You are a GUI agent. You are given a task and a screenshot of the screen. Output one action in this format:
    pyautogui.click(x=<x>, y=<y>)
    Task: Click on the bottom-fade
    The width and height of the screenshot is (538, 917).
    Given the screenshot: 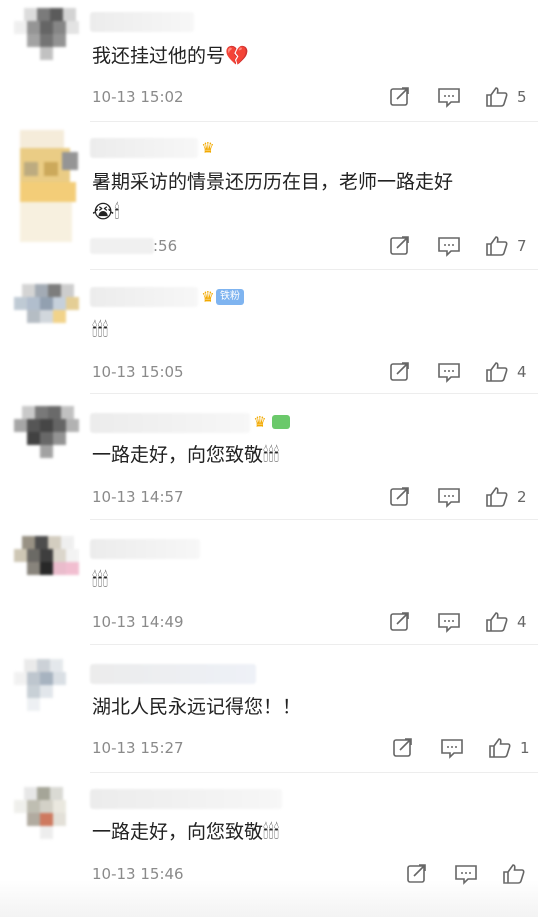 What is the action you would take?
    pyautogui.click(x=269, y=898)
    